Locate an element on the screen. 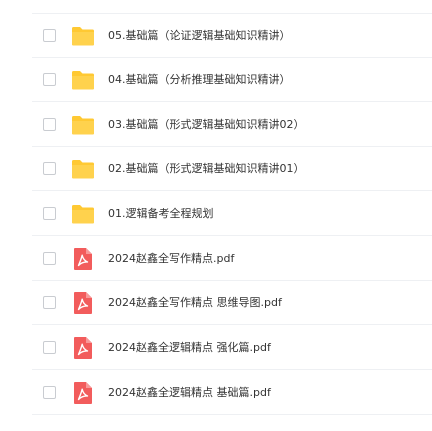 The height and width of the screenshot is (431, 432). list-item: 2024赵鑫全逻辑精点 强化篇.pdf is located at coordinates (216, 348).